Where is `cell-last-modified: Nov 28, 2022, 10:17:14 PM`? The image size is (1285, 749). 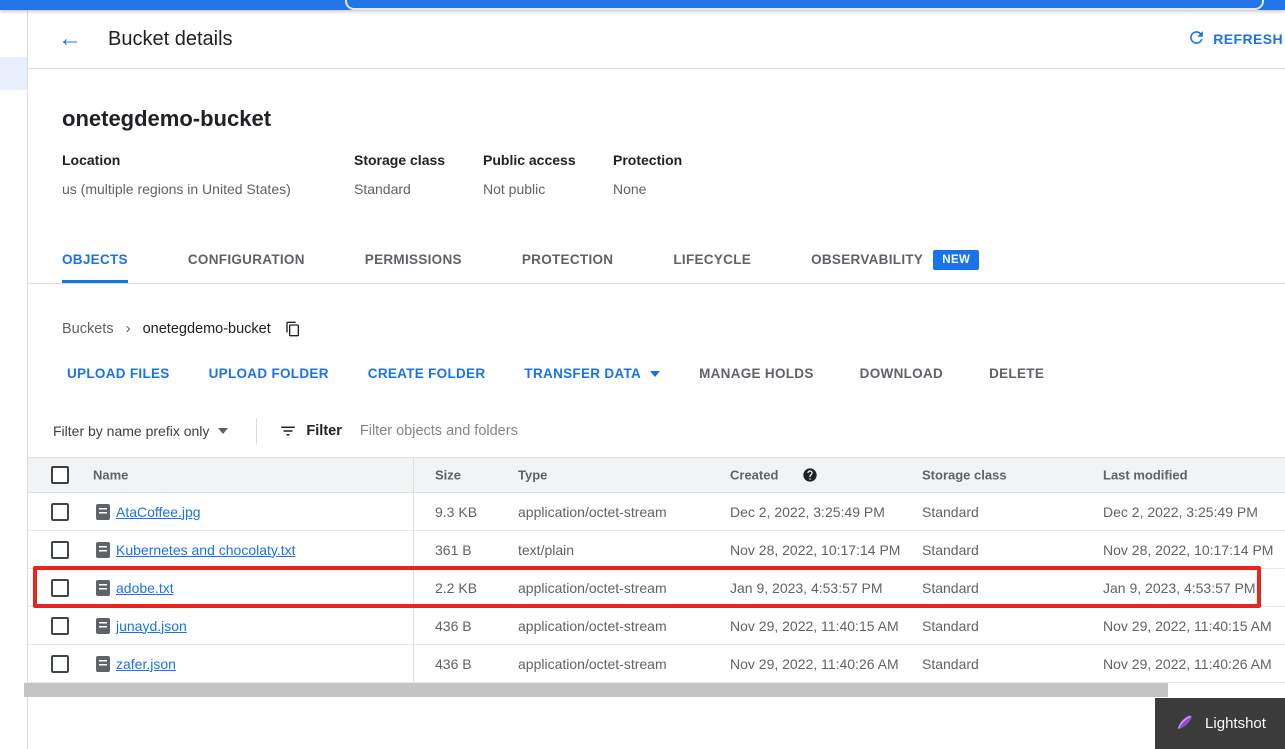 cell-last-modified: Nov 28, 2022, 10:17:14 PM is located at coordinates (1188, 549).